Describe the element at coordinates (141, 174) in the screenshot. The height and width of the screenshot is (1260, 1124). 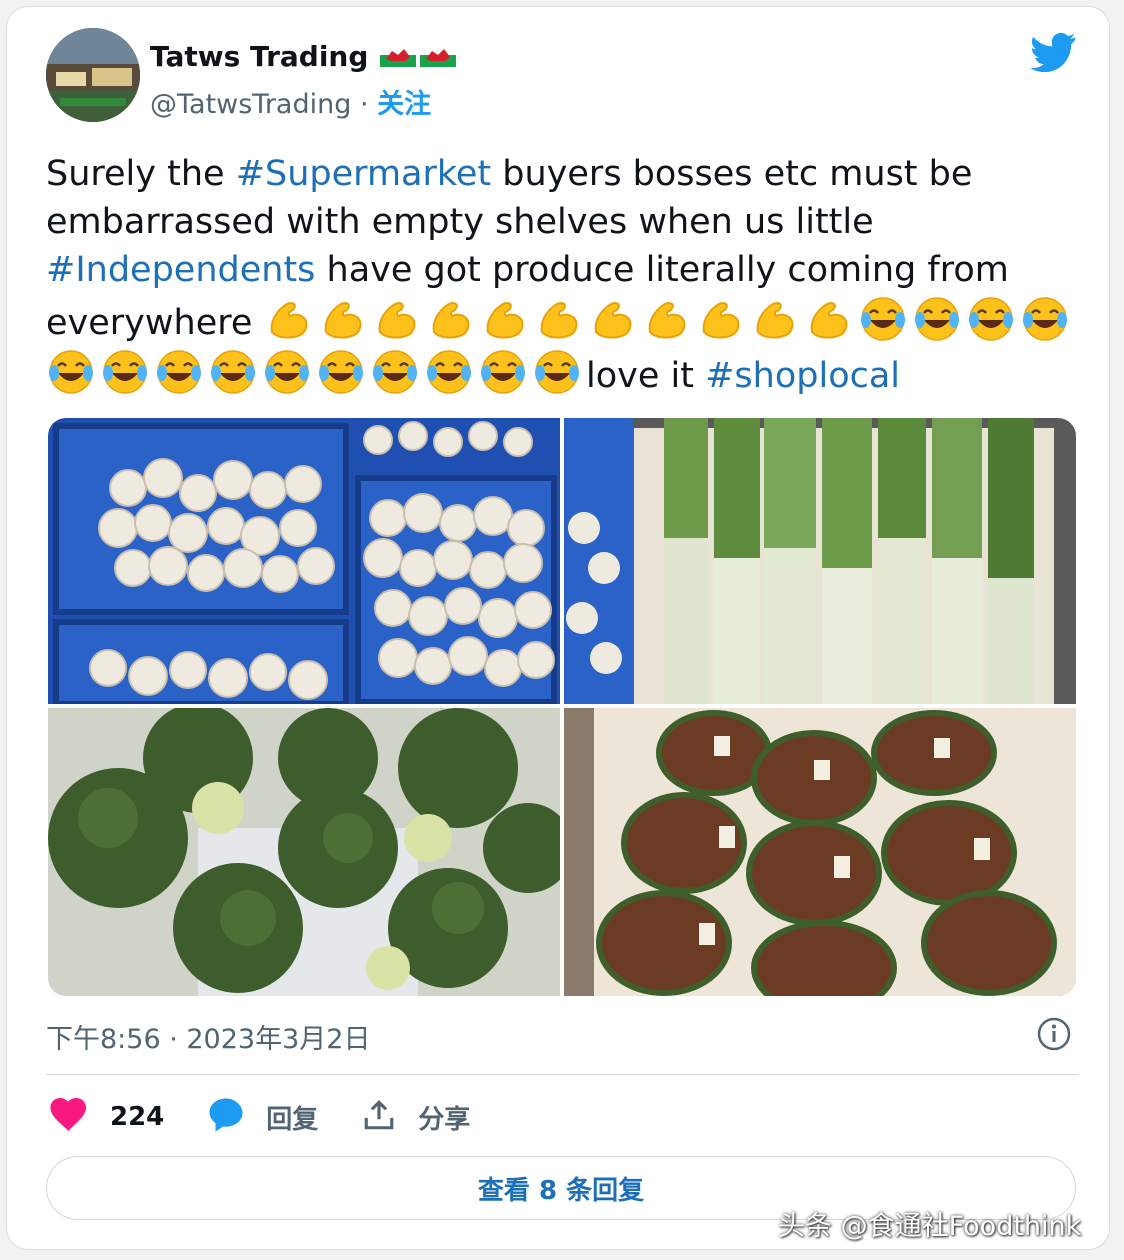
I see `tweet-text-part: Surely the` at that location.